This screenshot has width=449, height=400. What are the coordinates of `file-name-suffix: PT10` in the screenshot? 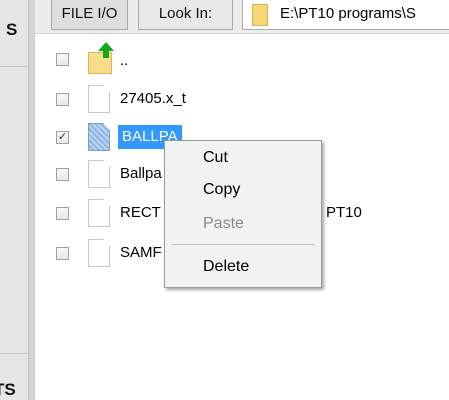 It's located at (344, 212).